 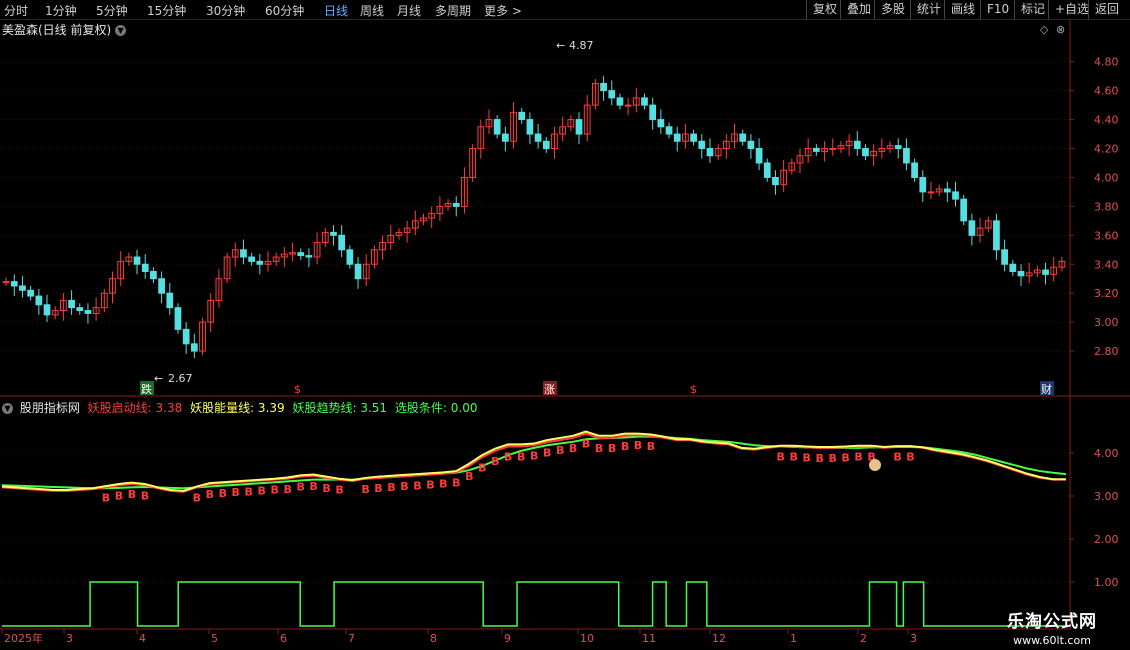 I want to click on low-price-annotation: 2.67, so click(x=180, y=378).